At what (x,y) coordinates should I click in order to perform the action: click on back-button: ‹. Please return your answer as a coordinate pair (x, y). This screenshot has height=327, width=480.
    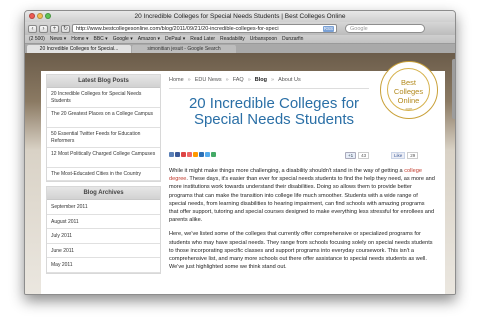
    Looking at the image, I should click on (32, 28).